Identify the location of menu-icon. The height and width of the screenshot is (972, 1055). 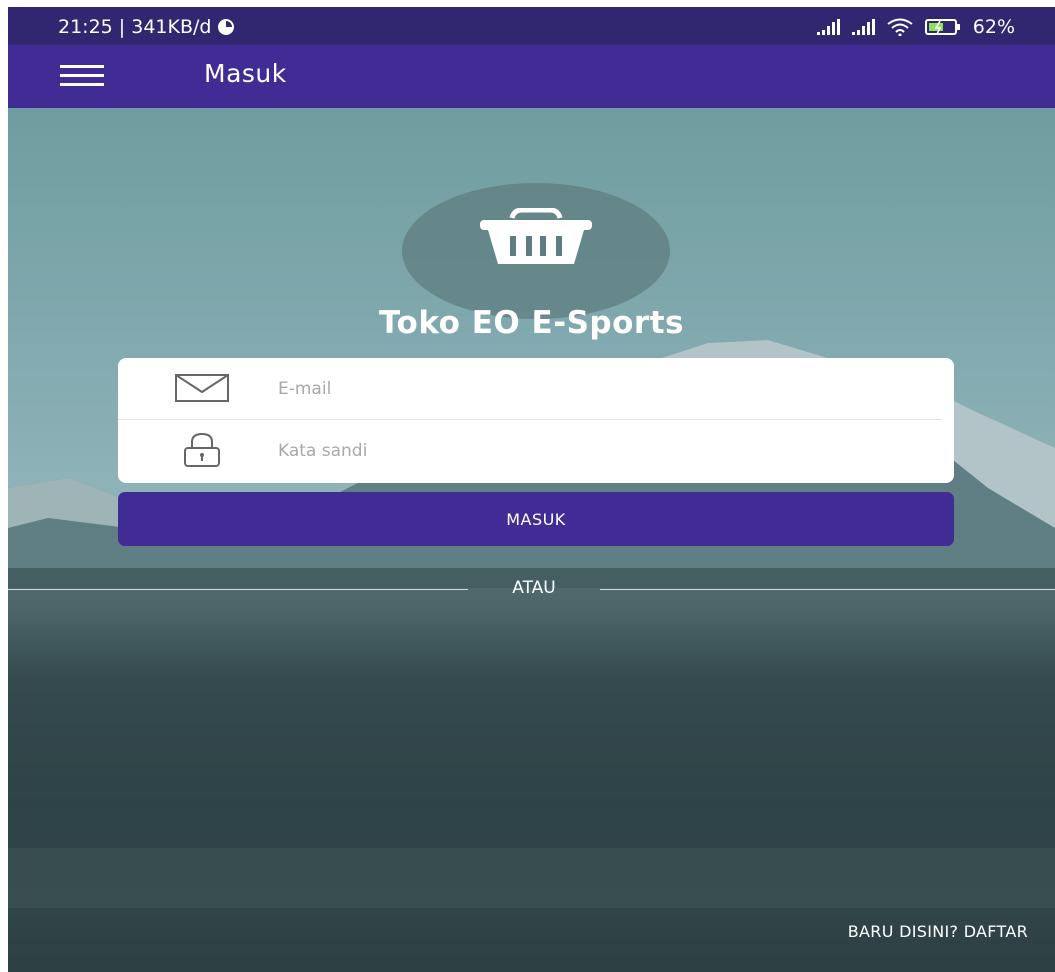
(82, 76).